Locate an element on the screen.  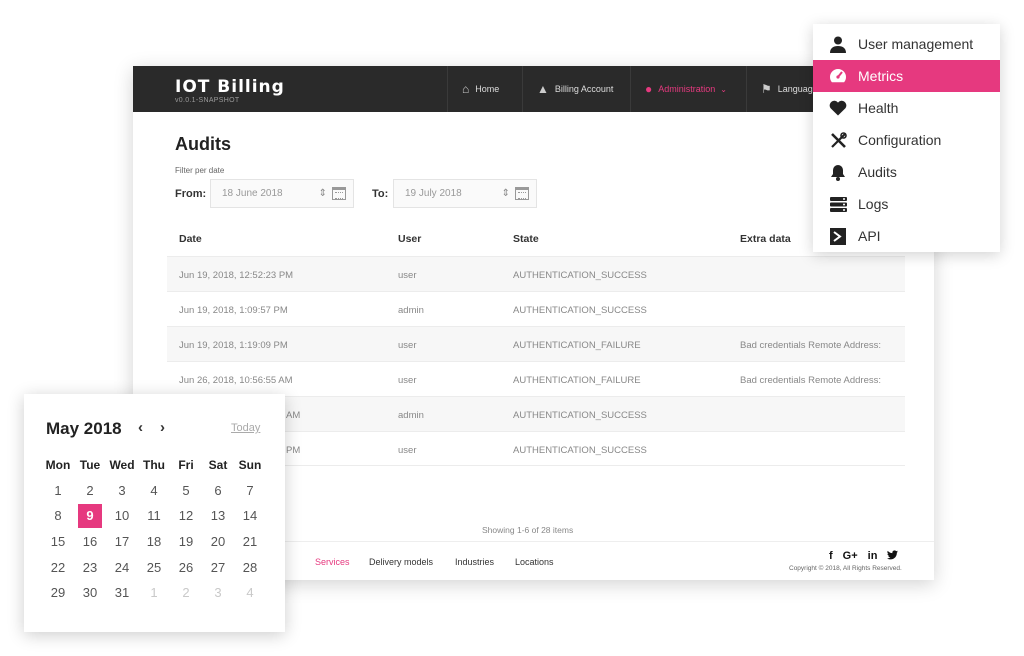
copyright: Copyright © 2018, All Rights Reserved. is located at coordinates (845, 568).